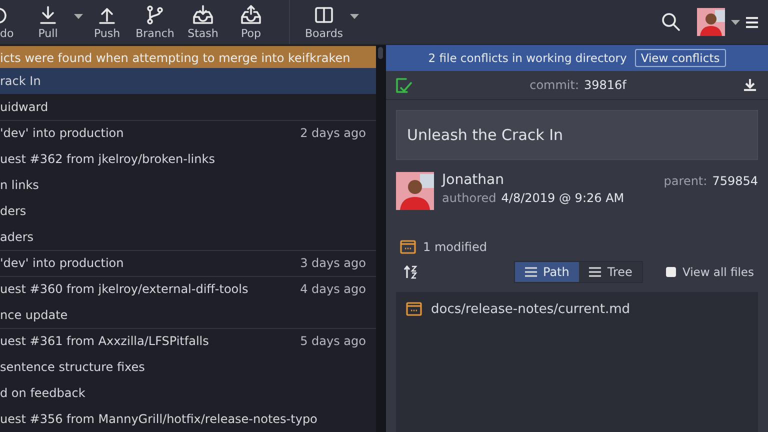 The image size is (768, 432). I want to click on view-tab: Path, so click(547, 272).